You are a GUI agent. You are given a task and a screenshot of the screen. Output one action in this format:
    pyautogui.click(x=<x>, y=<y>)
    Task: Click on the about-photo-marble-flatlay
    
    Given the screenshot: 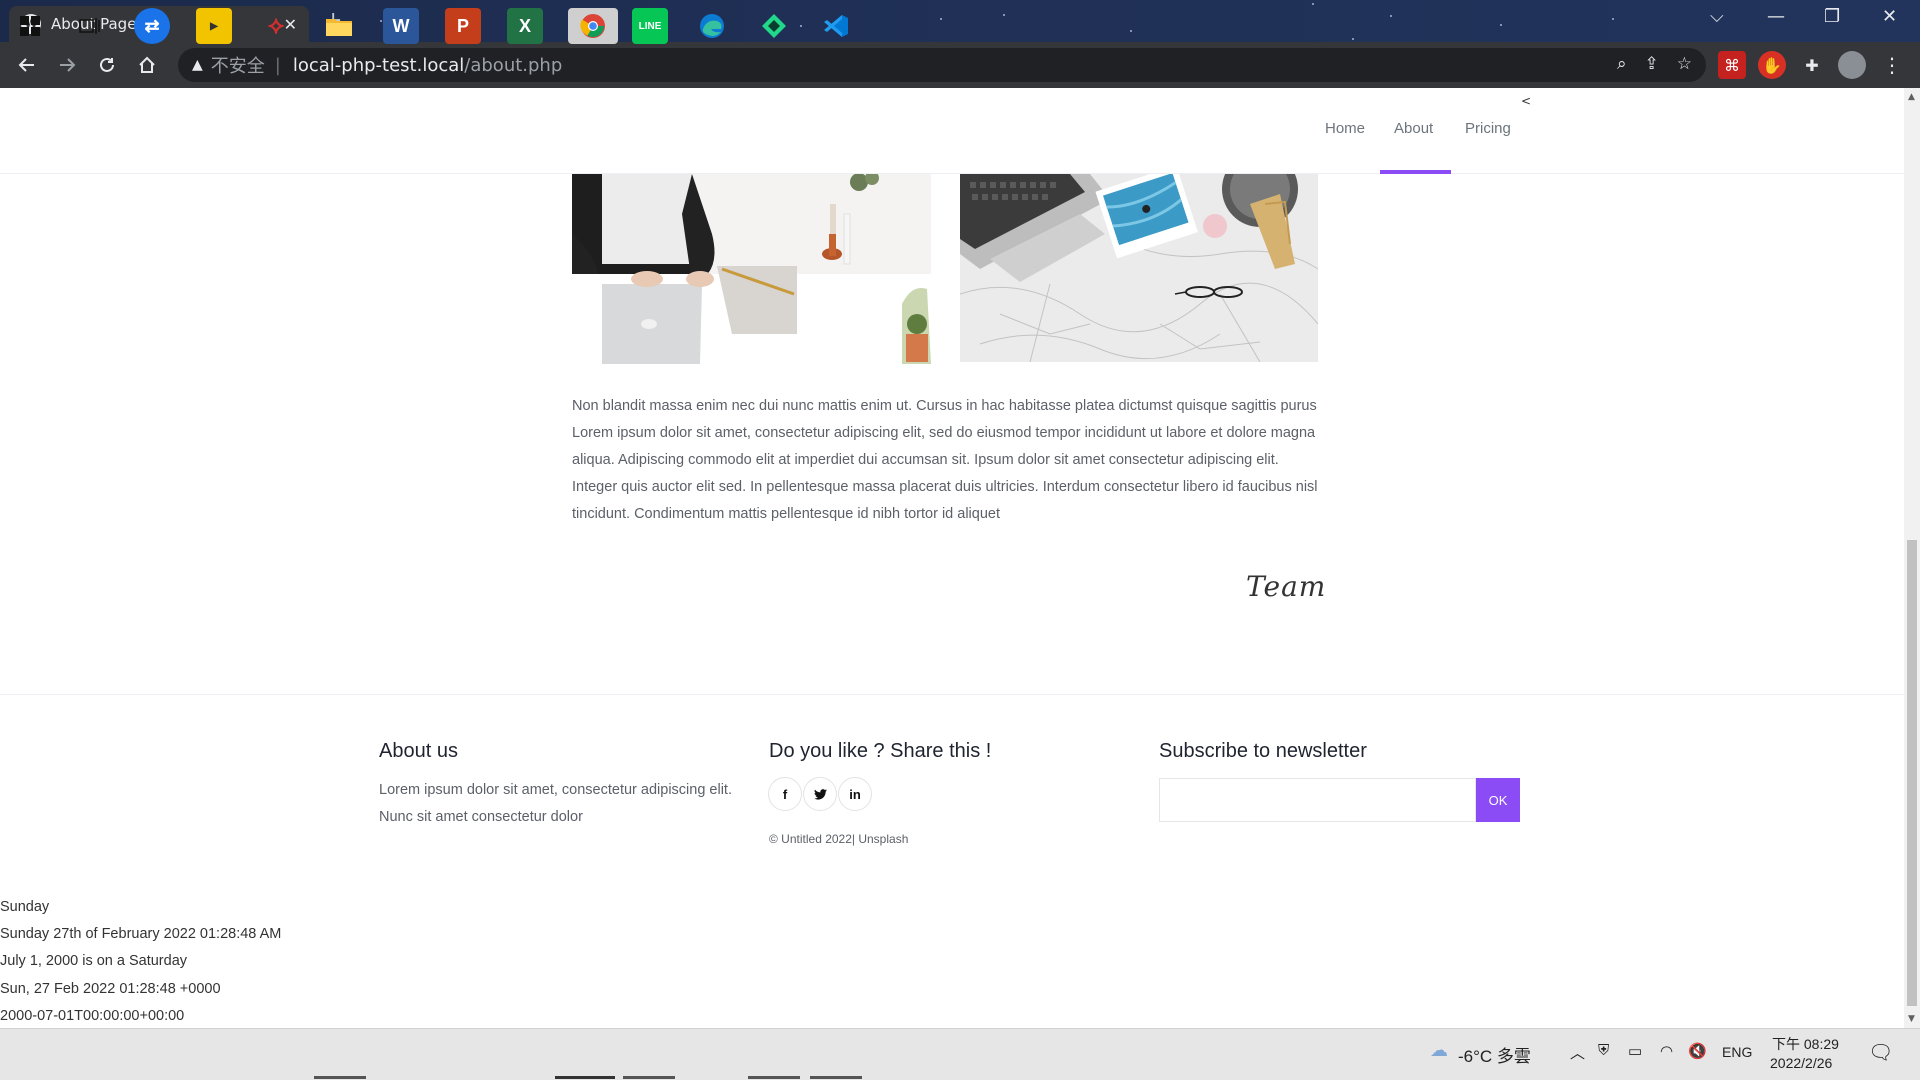 What is the action you would take?
    pyautogui.click(x=1139, y=268)
    